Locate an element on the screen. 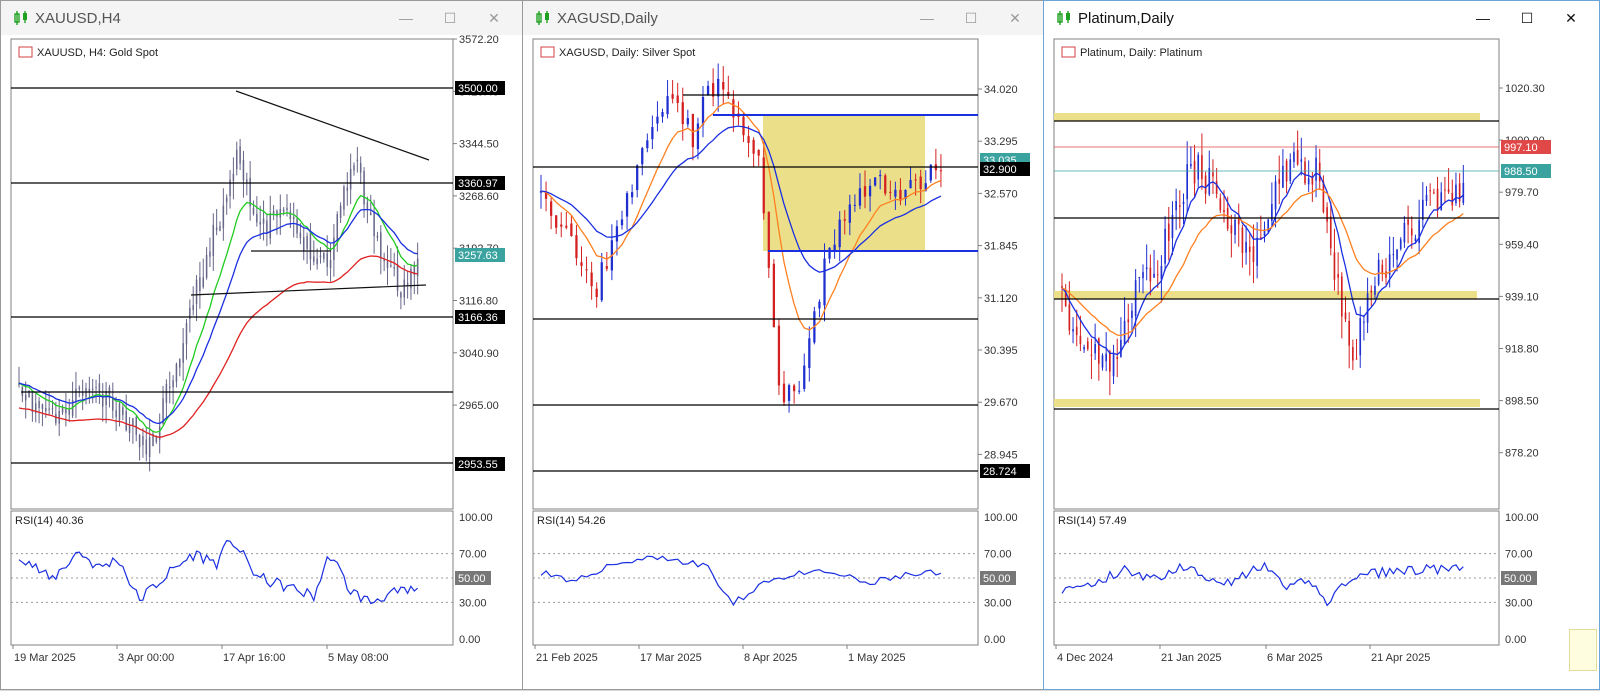 The height and width of the screenshot is (691, 1600). support-resistance-zone is located at coordinates (1267, 117).